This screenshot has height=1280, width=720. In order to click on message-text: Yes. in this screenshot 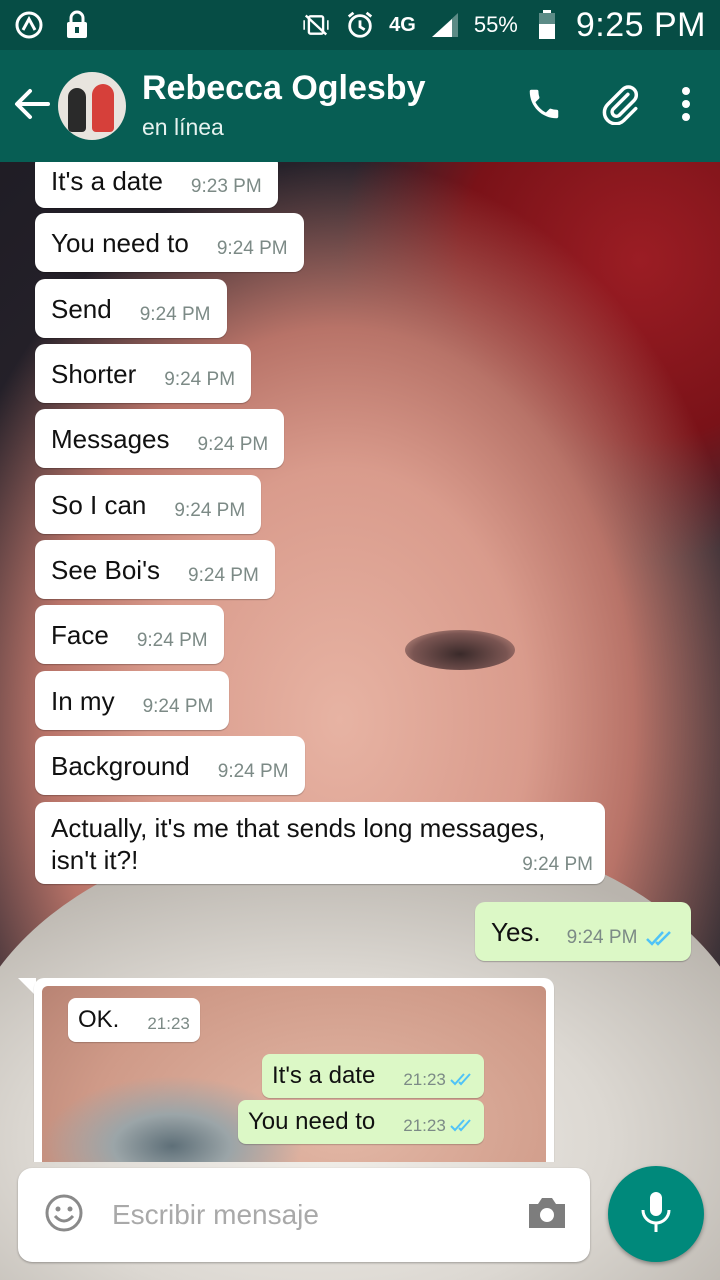, I will do `click(516, 931)`.